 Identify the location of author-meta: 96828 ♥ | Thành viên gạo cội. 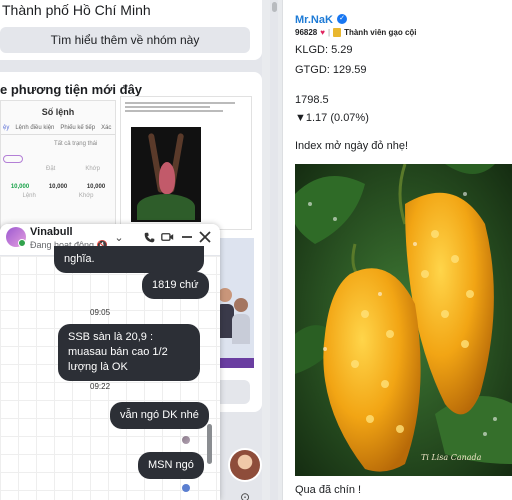
(356, 32).